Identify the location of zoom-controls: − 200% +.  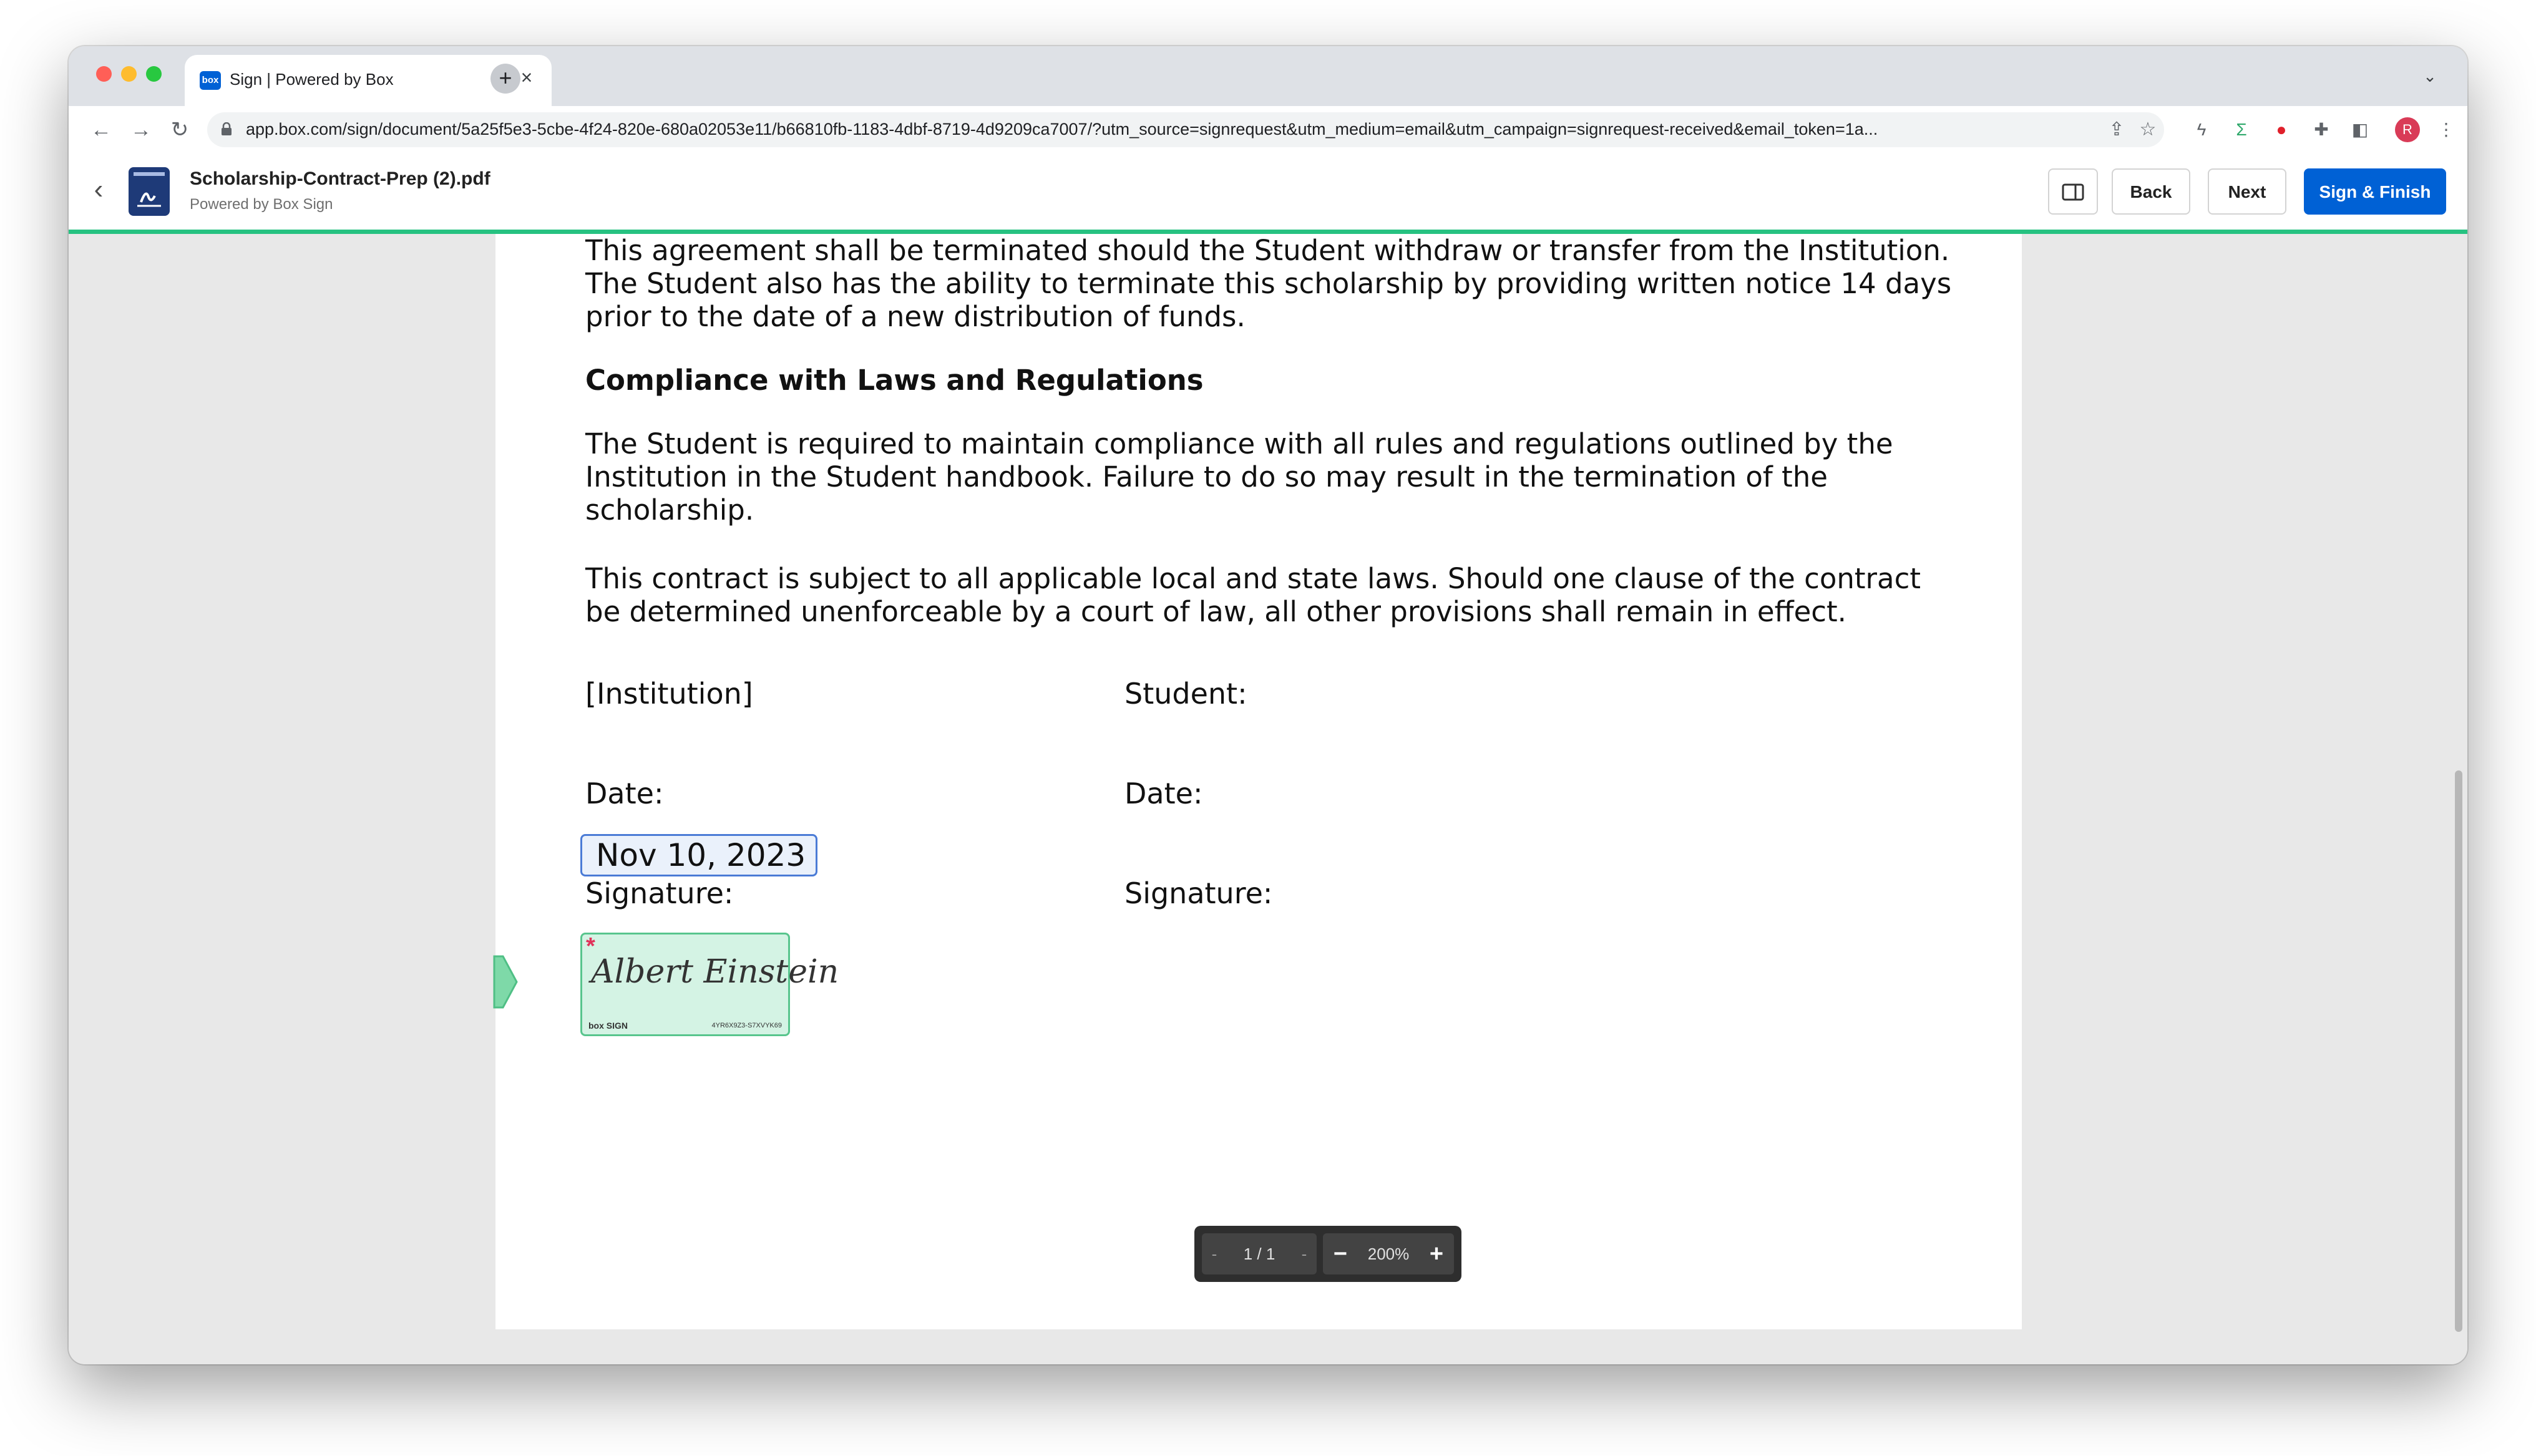
(1389, 1253).